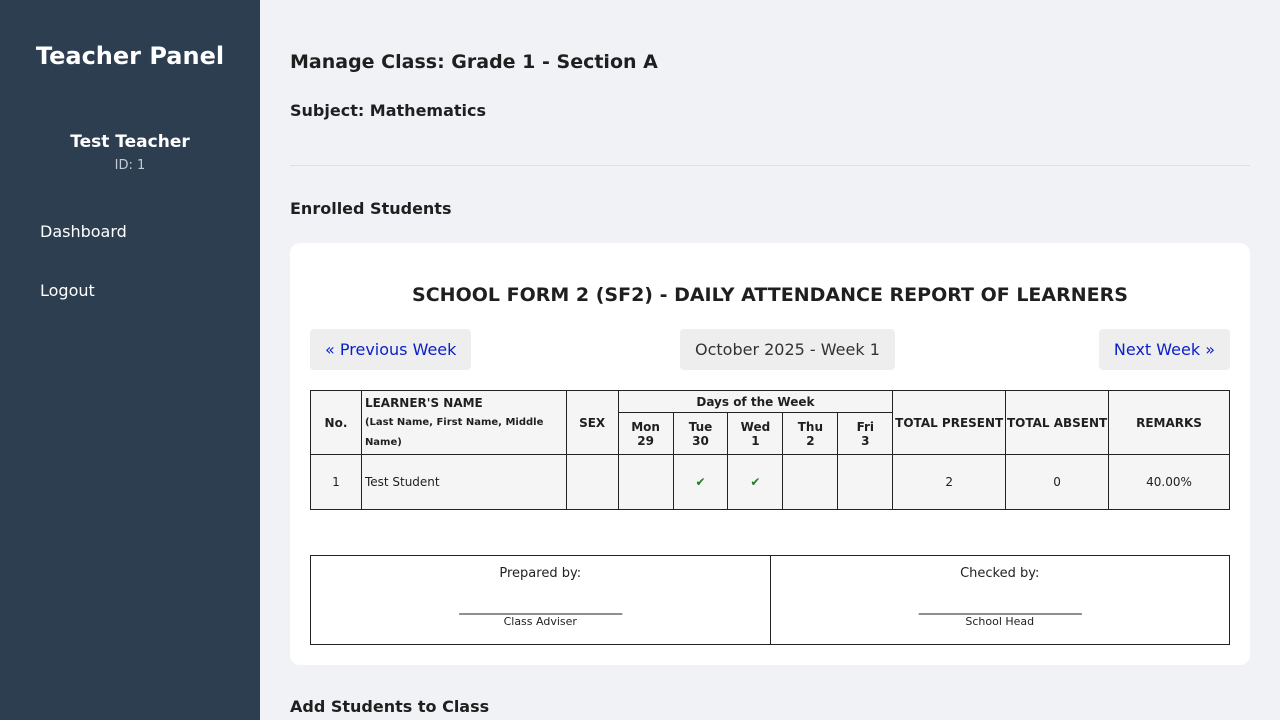 The image size is (1280, 720). I want to click on header-name-label: LEARNER'S NAME, so click(423, 402).